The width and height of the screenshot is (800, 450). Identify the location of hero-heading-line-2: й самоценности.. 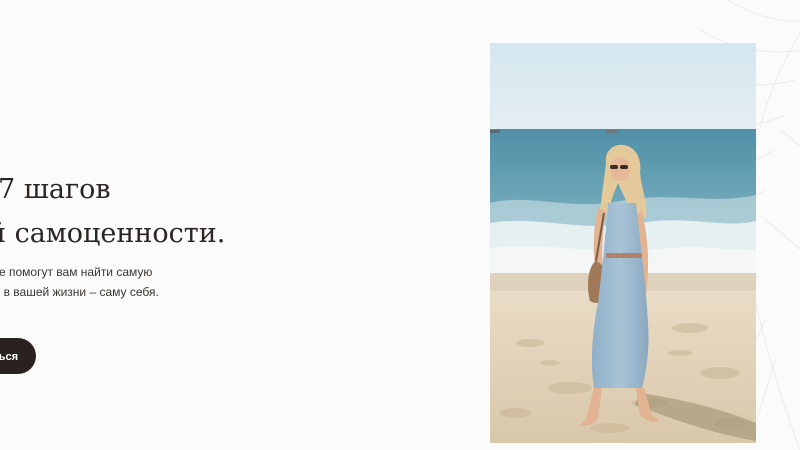
(113, 233).